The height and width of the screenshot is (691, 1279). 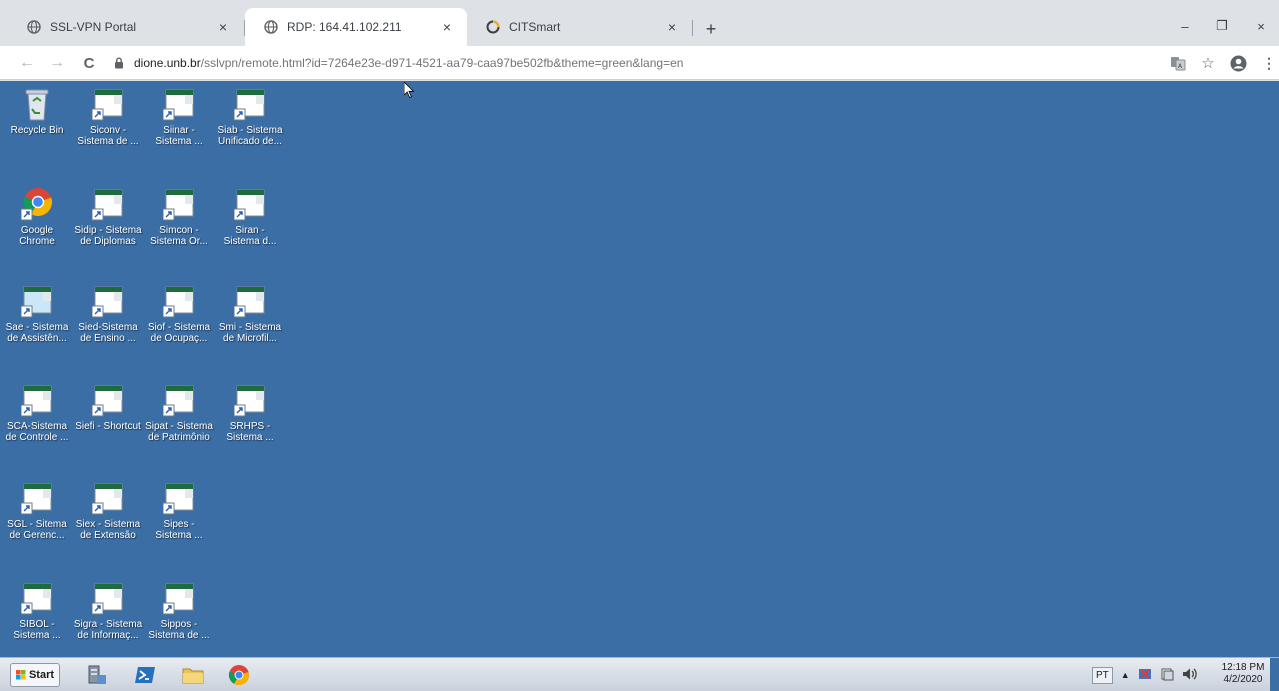 What do you see at coordinates (93, 27) in the screenshot?
I see `tab-title: SSL-VPN Portal` at bounding box center [93, 27].